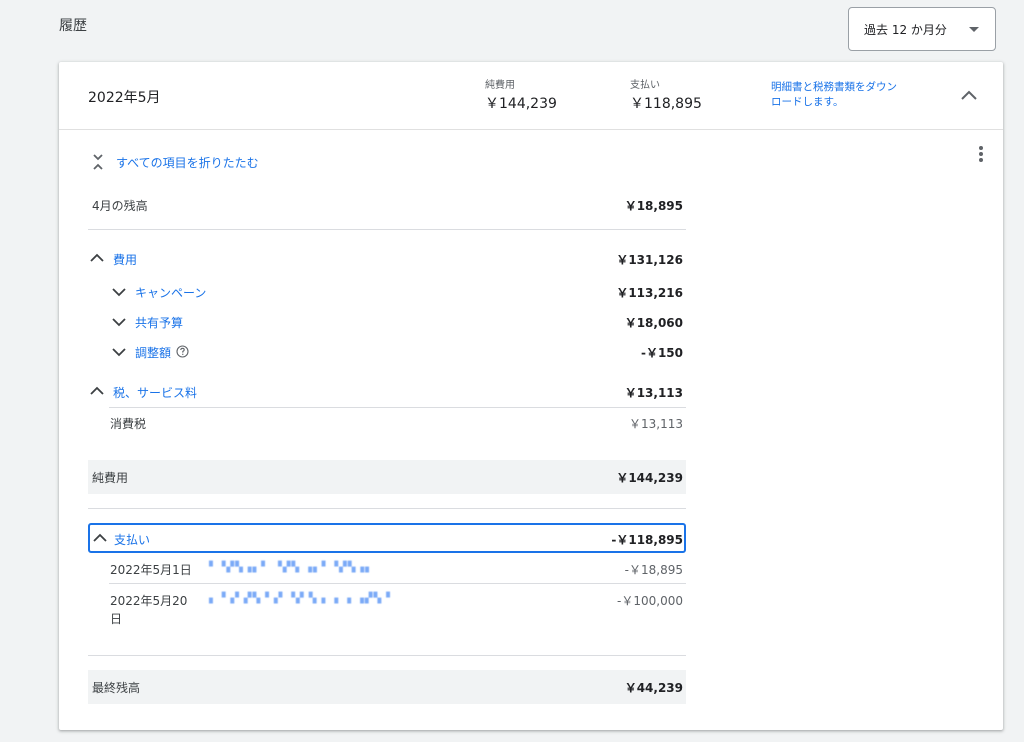 The width and height of the screenshot is (1024, 742). Describe the element at coordinates (171, 293) in the screenshot. I see `campaign-label: キャンペーン` at that location.